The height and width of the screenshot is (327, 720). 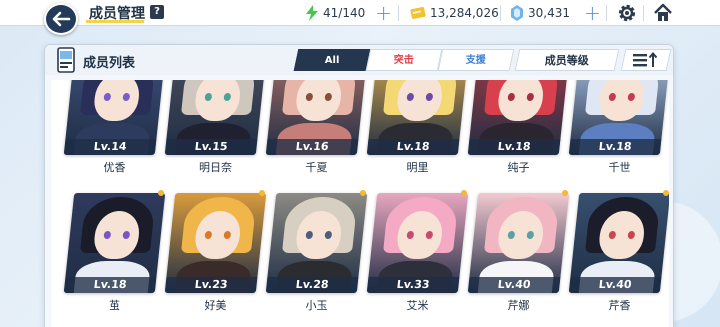 I want to click on pyroxene-plus-button: +, so click(x=592, y=13).